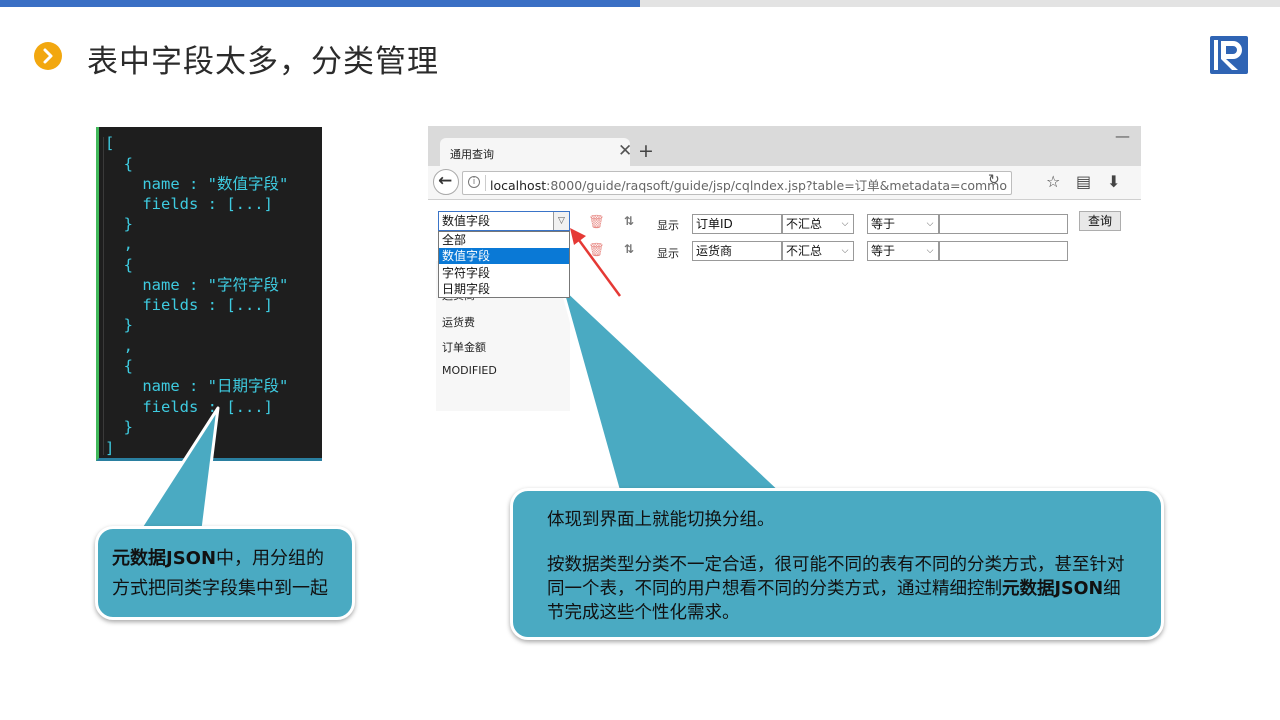  I want to click on plus-icon: +, so click(646, 151).